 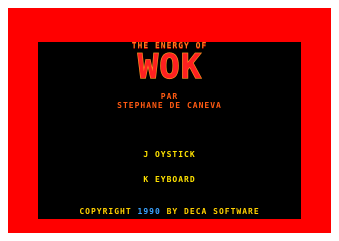 I want to click on copyright-line: COPYRIGHT 1990 BY DECA SOFTWARE, so click(x=169, y=212).